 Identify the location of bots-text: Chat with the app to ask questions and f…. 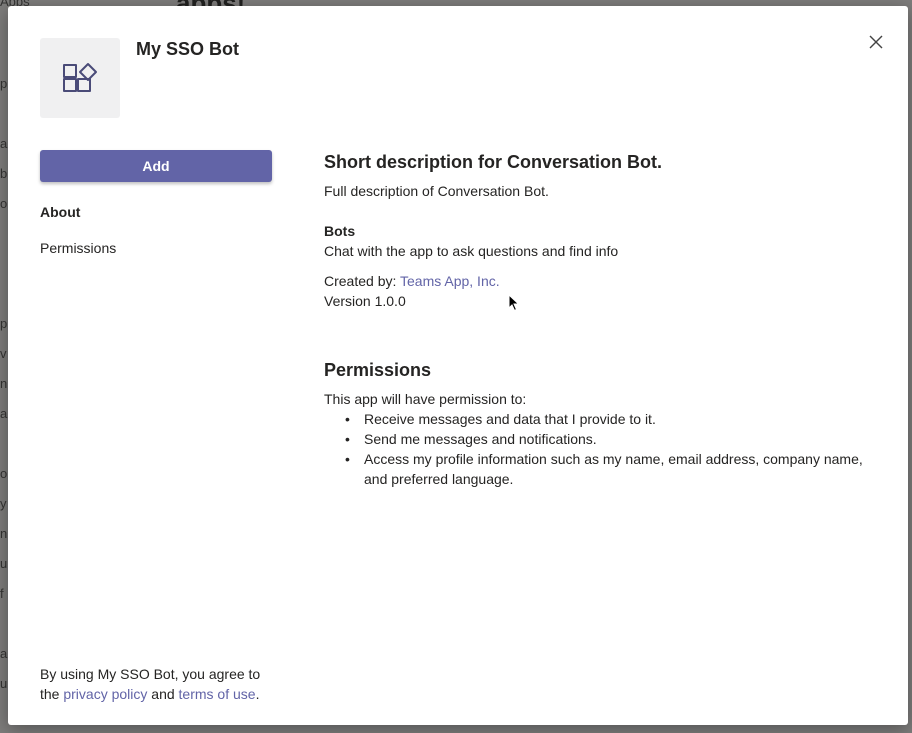
(471, 251).